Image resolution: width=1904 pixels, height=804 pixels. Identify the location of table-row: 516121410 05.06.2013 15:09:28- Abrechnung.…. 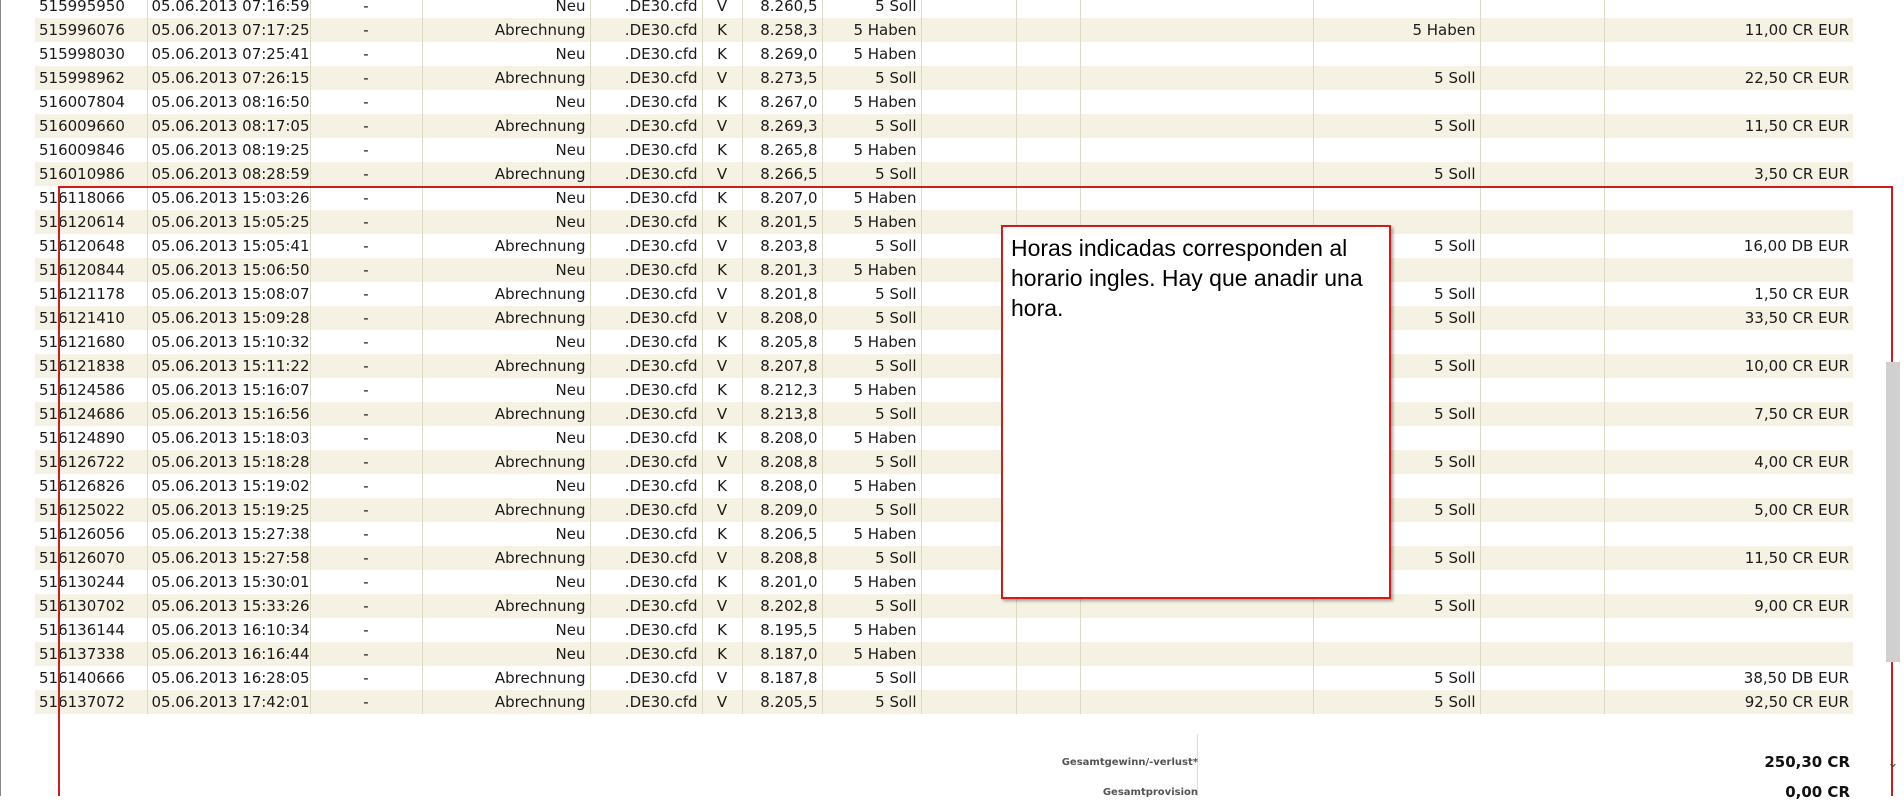
(944, 318).